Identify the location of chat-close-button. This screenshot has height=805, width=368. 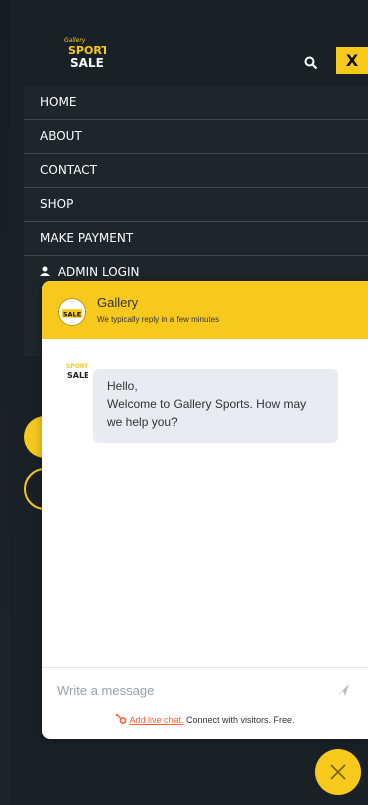
(338, 772).